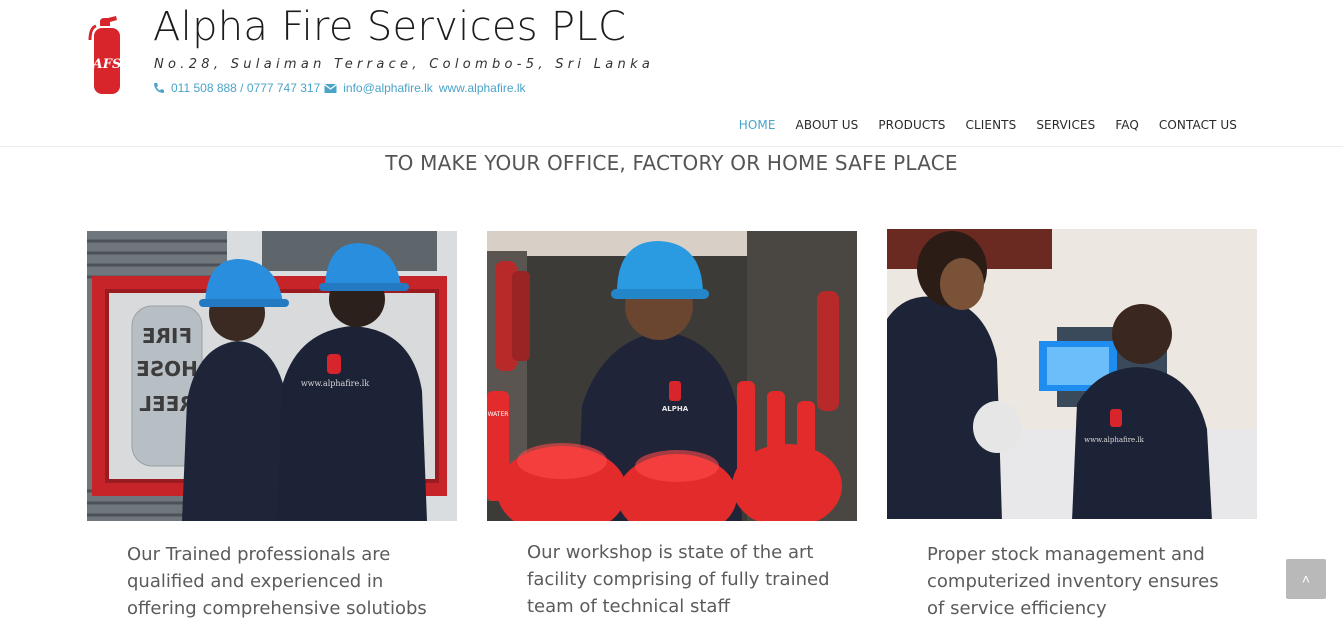 The image size is (1343, 622). What do you see at coordinates (259, 554) in the screenshot?
I see `caption-line: Our Trained professionals are` at bounding box center [259, 554].